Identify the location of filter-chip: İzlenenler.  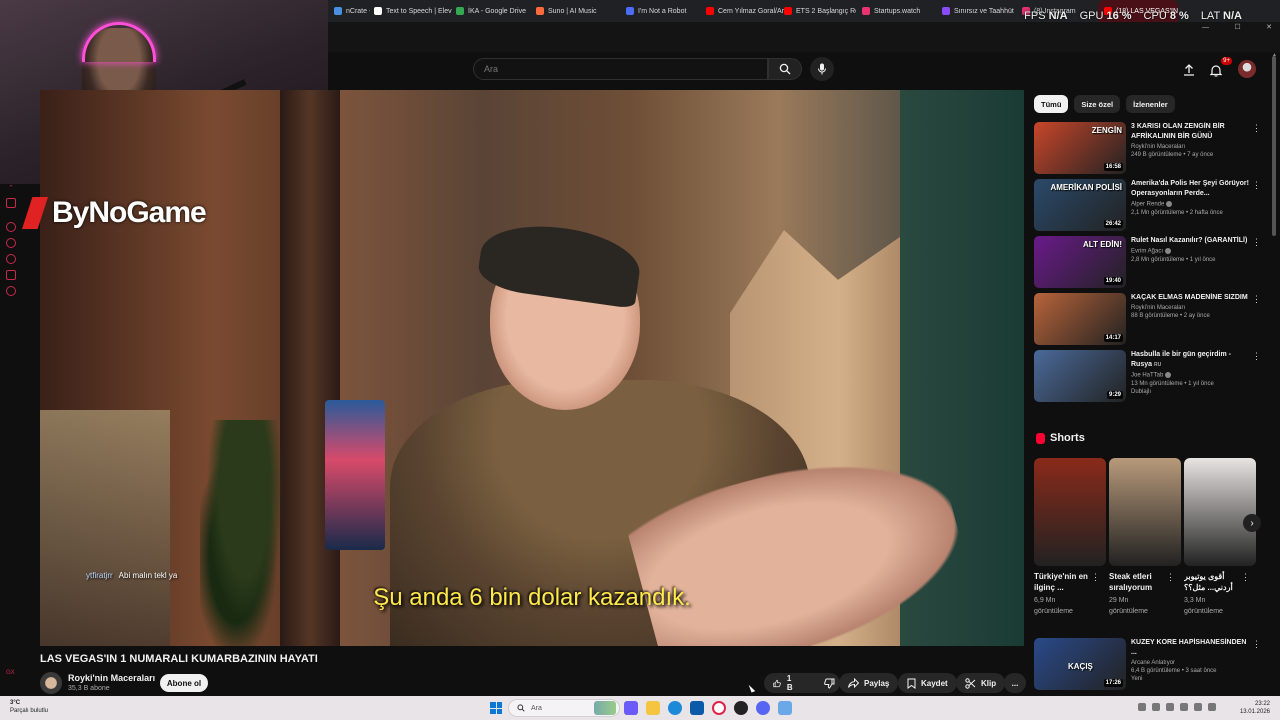
(1150, 104).